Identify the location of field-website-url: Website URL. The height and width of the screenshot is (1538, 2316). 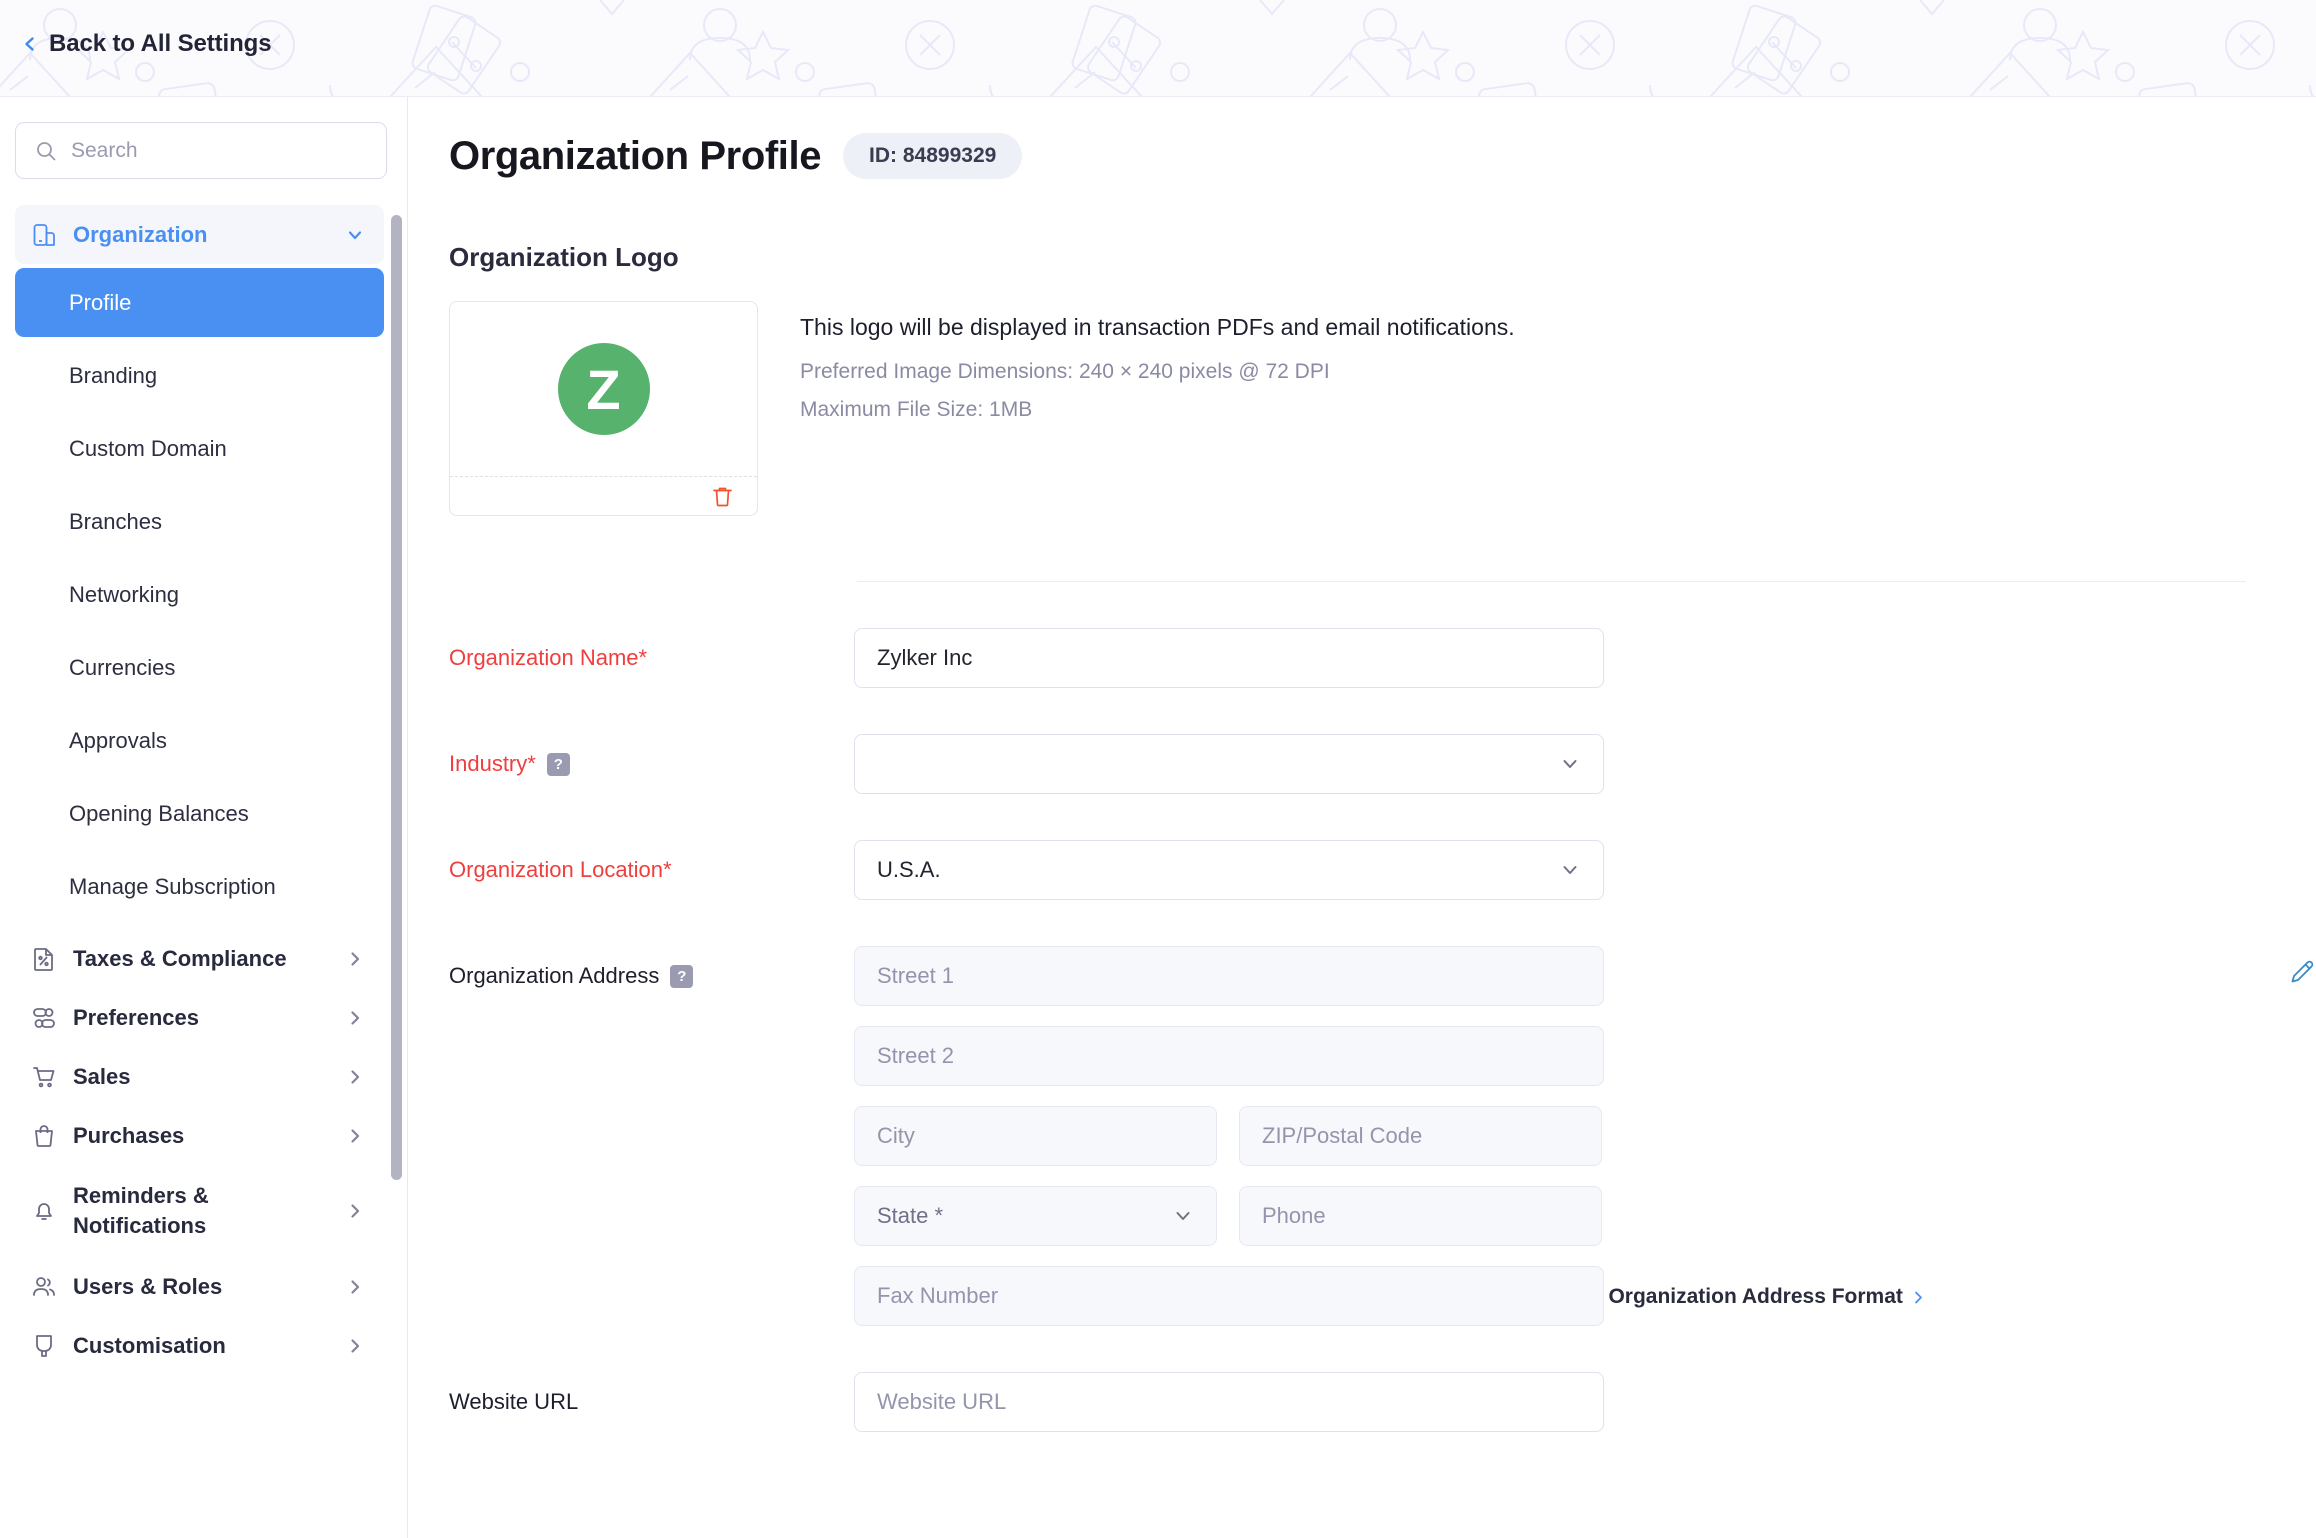
(1382, 1402).